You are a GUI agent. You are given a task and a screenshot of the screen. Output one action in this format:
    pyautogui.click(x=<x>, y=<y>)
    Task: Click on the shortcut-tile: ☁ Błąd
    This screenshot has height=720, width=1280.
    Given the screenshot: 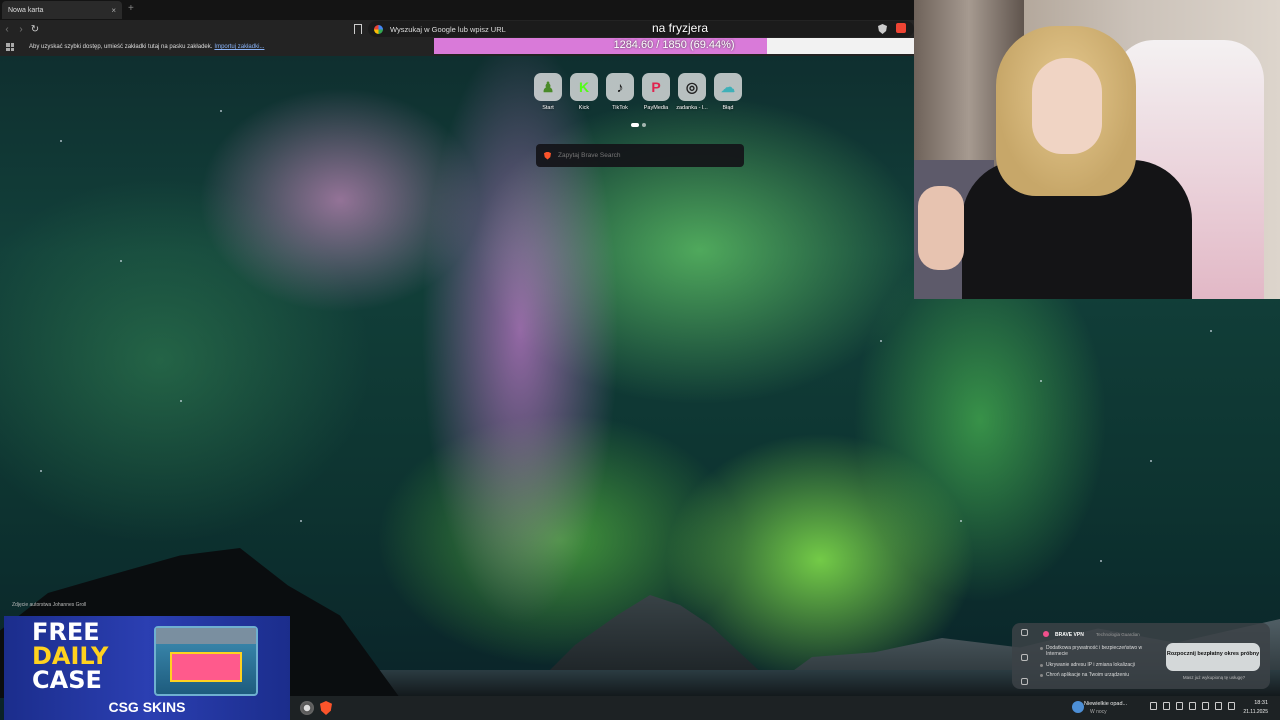 What is the action you would take?
    pyautogui.click(x=728, y=92)
    